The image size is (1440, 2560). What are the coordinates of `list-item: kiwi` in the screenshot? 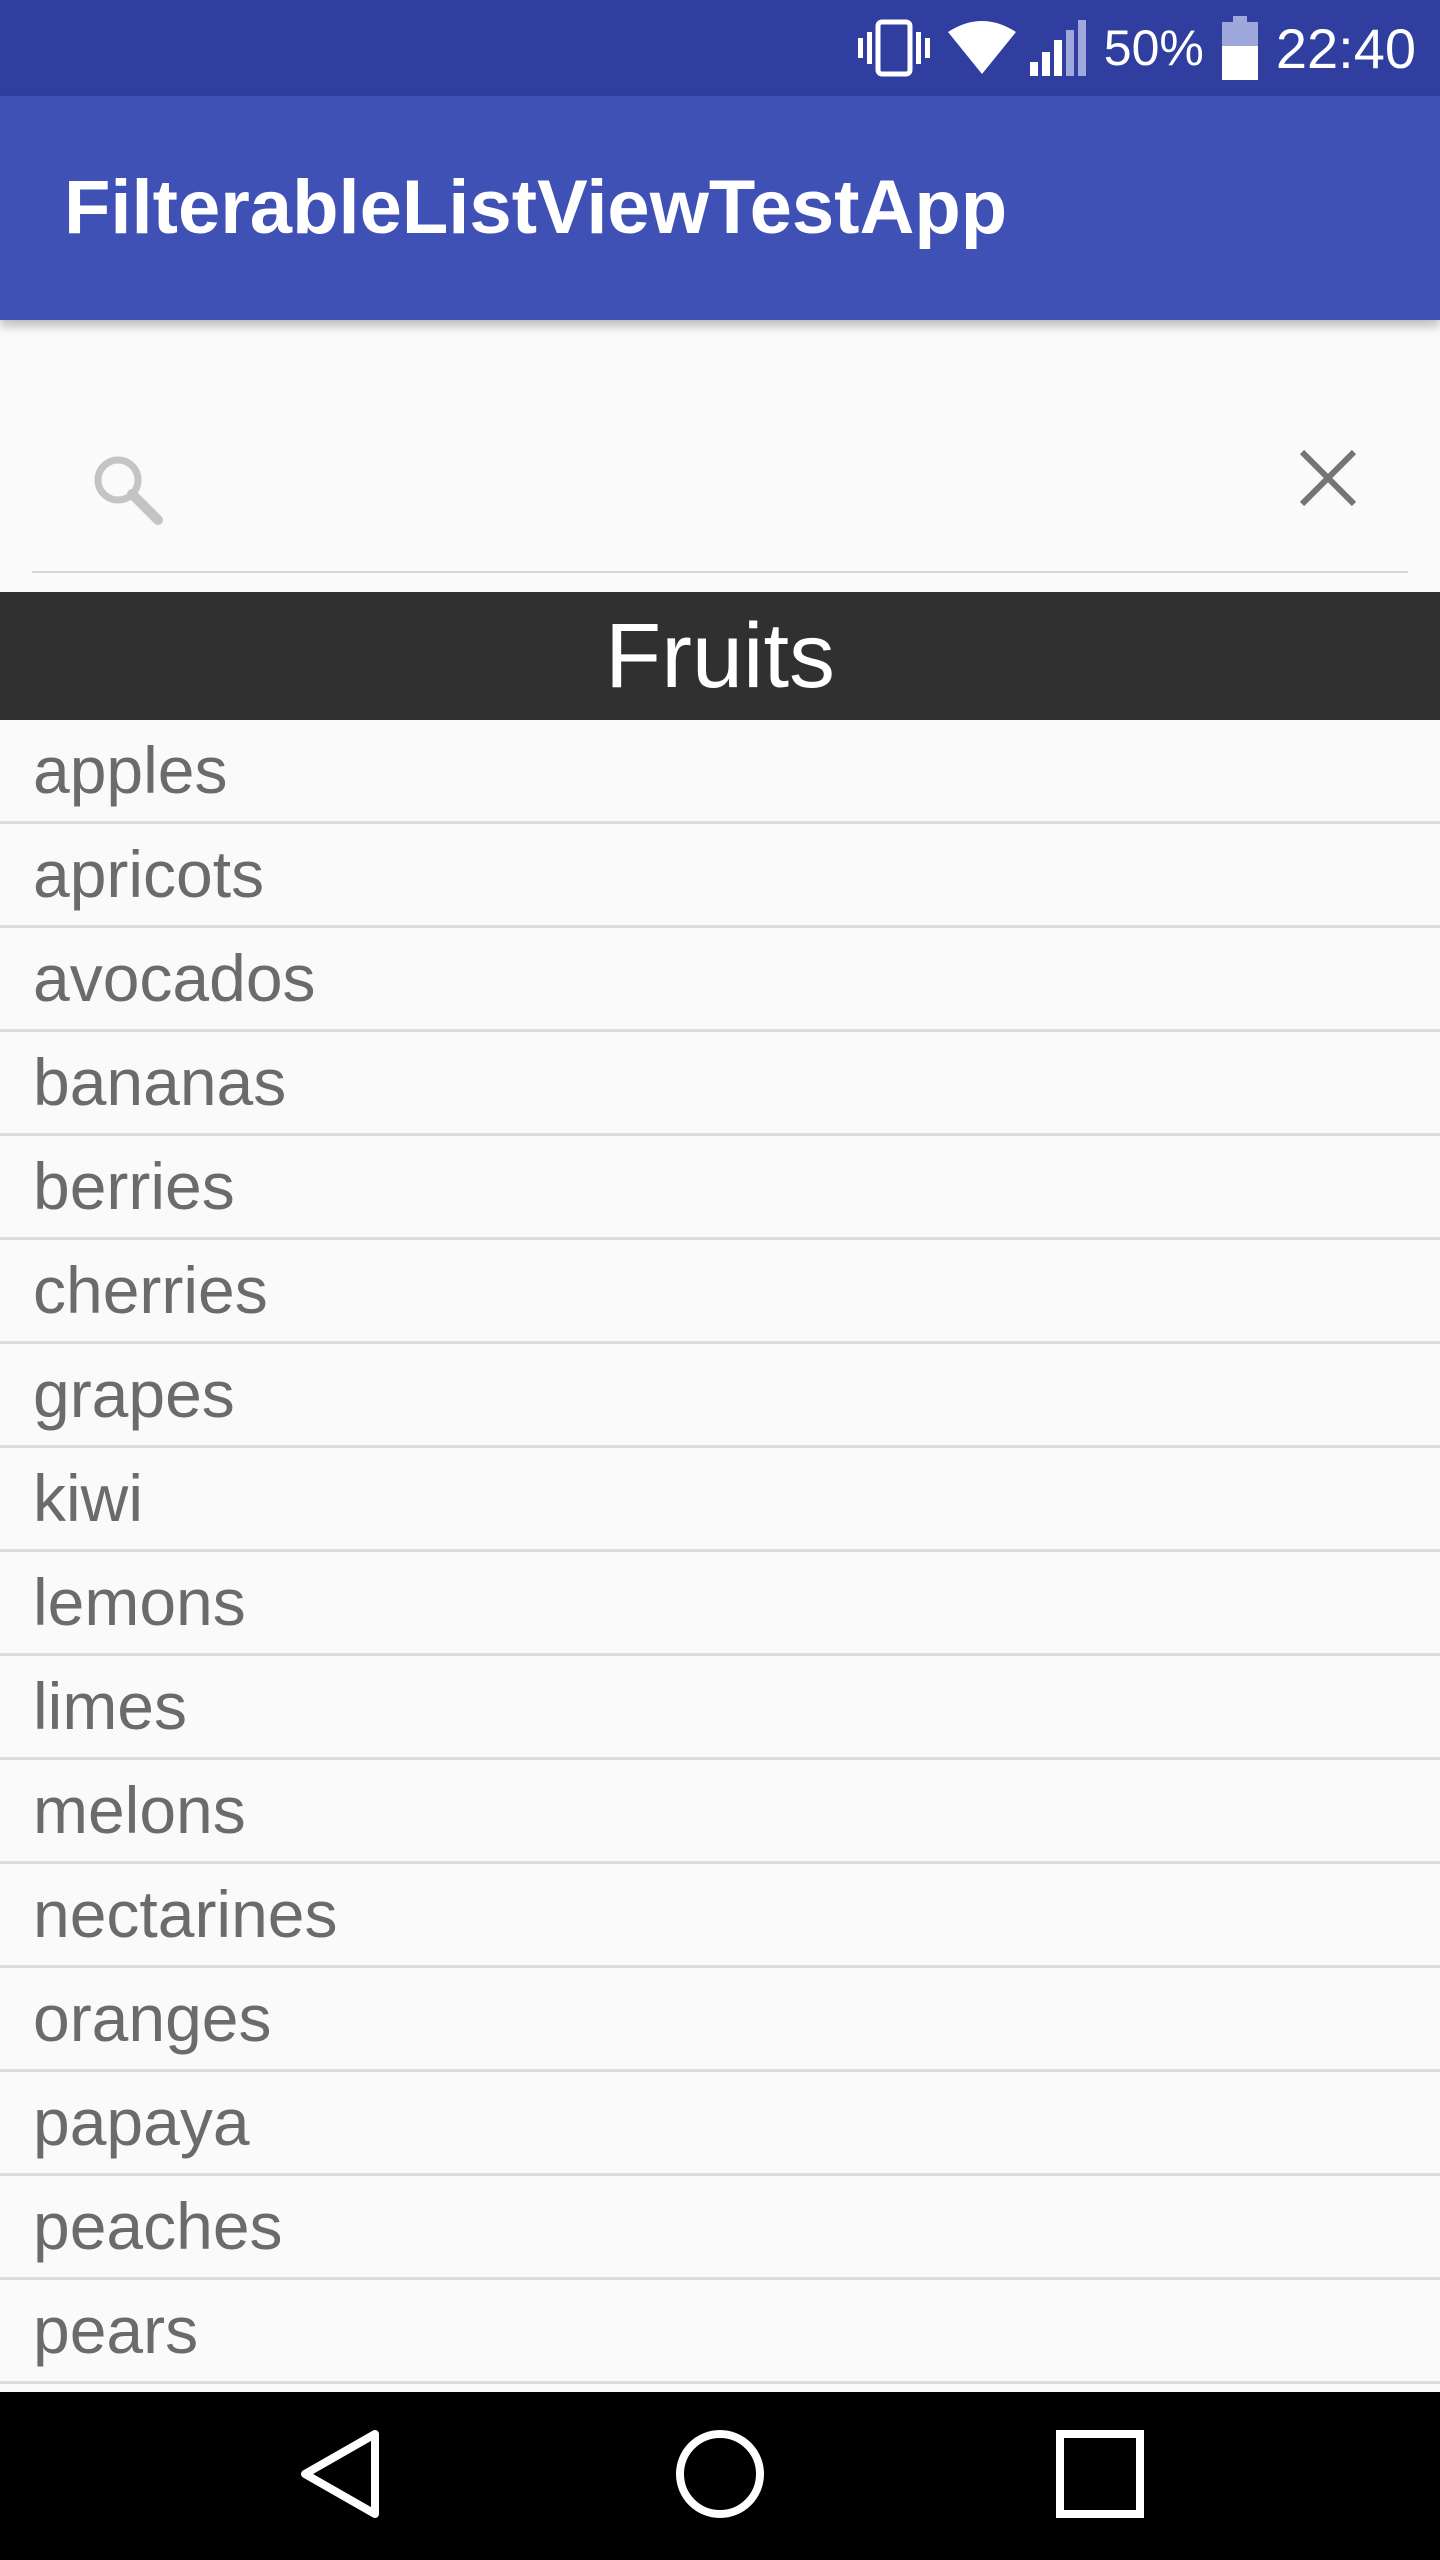 It's located at (720, 1500).